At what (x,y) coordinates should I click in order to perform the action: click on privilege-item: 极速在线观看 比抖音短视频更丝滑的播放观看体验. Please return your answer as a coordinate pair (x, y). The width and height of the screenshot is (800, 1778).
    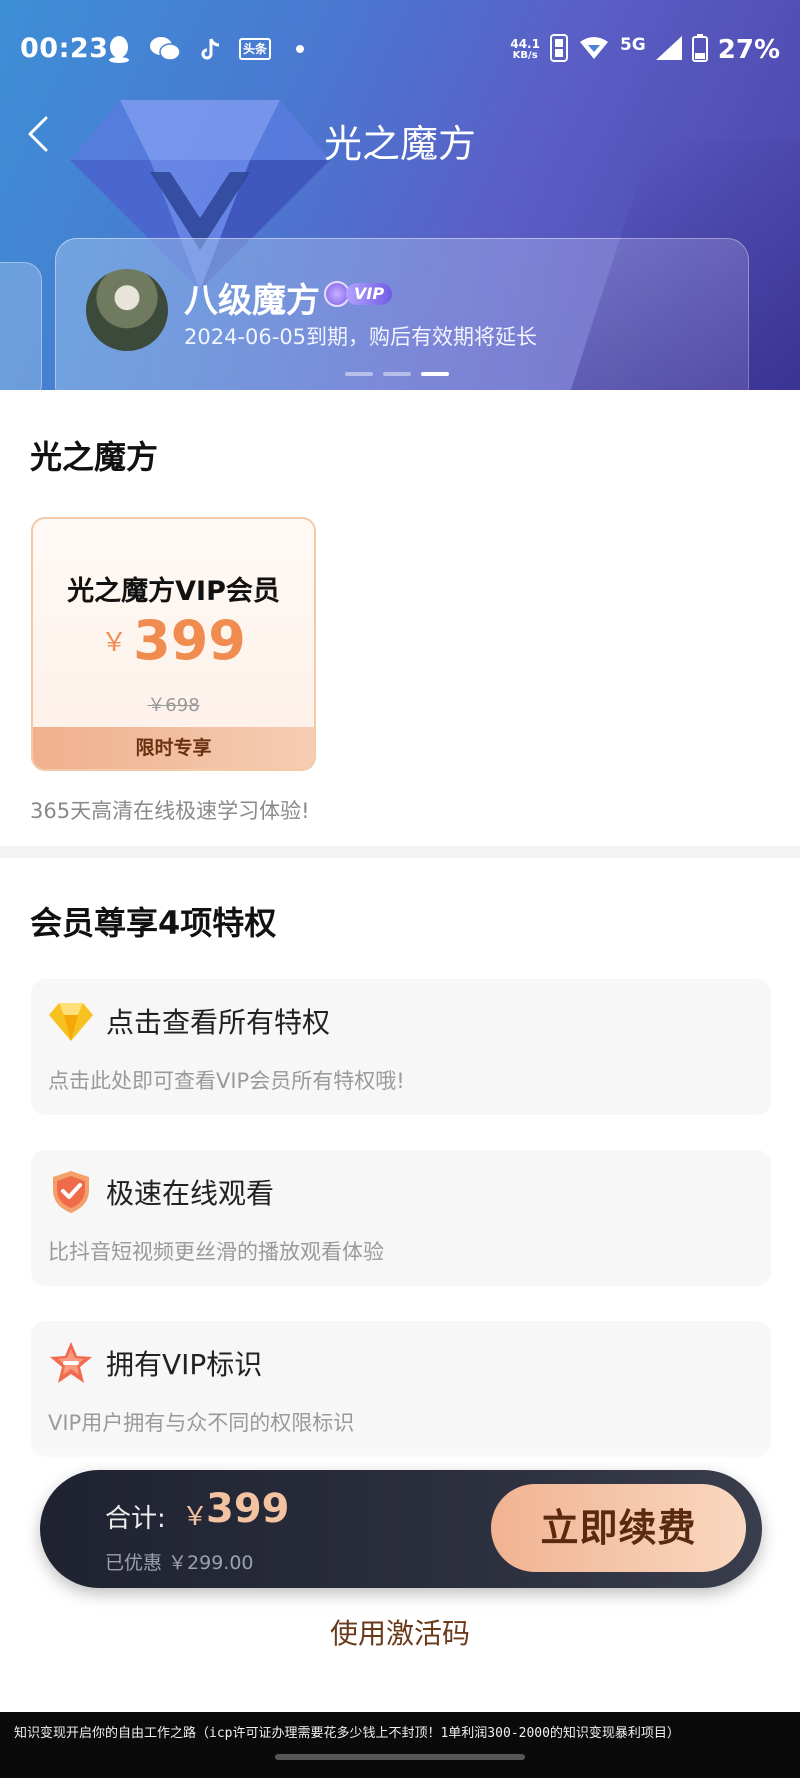
    Looking at the image, I should click on (401, 1218).